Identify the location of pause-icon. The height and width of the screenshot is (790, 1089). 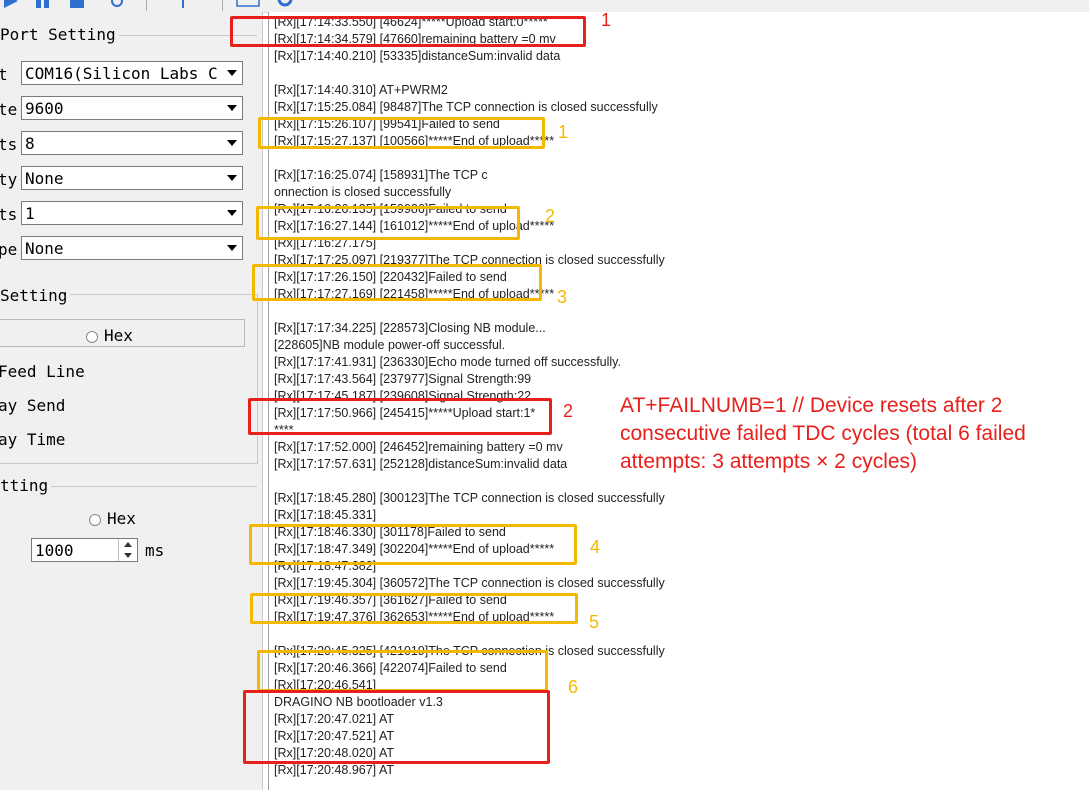
(43, 4).